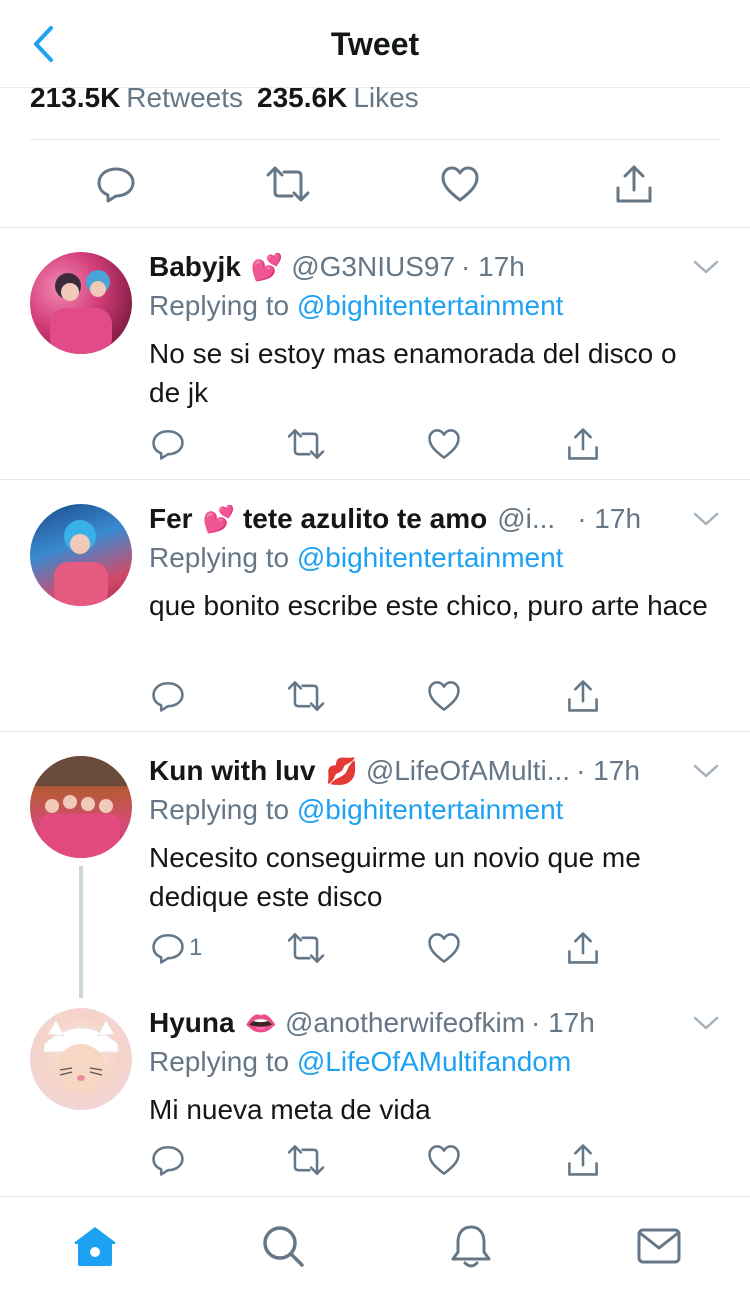  I want to click on likes-count: 235.6K, so click(302, 97).